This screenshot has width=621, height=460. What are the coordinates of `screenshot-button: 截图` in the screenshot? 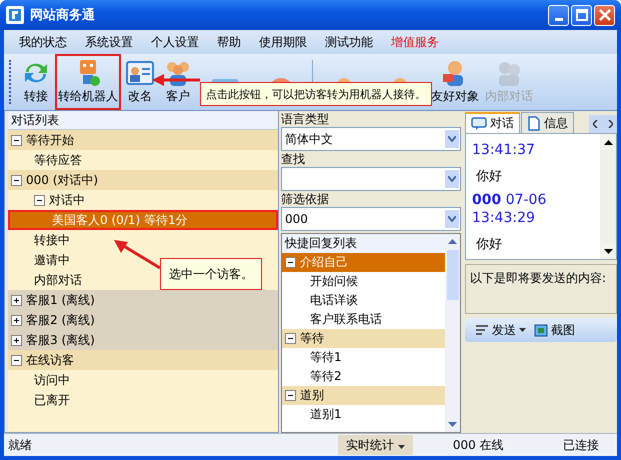 It's located at (554, 330).